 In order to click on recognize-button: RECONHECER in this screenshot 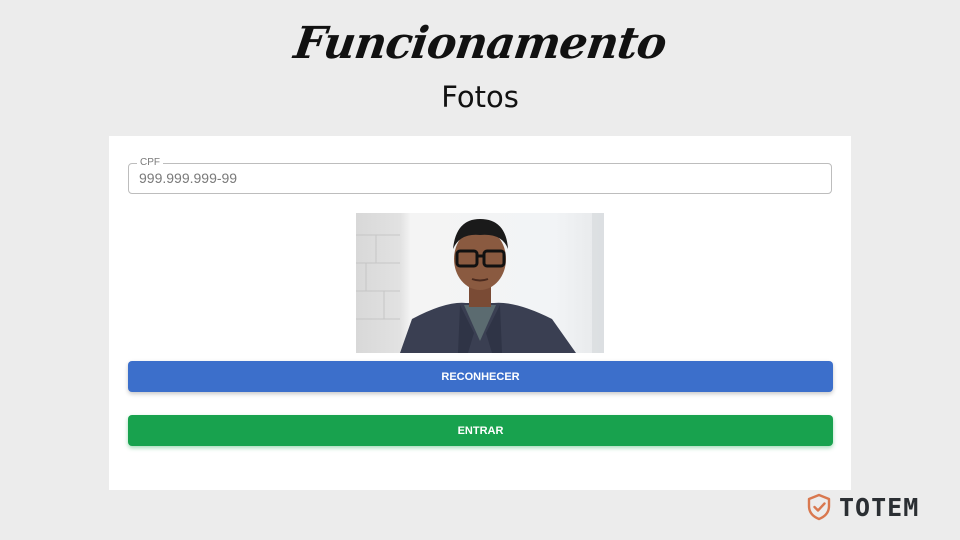, I will do `click(480, 376)`.